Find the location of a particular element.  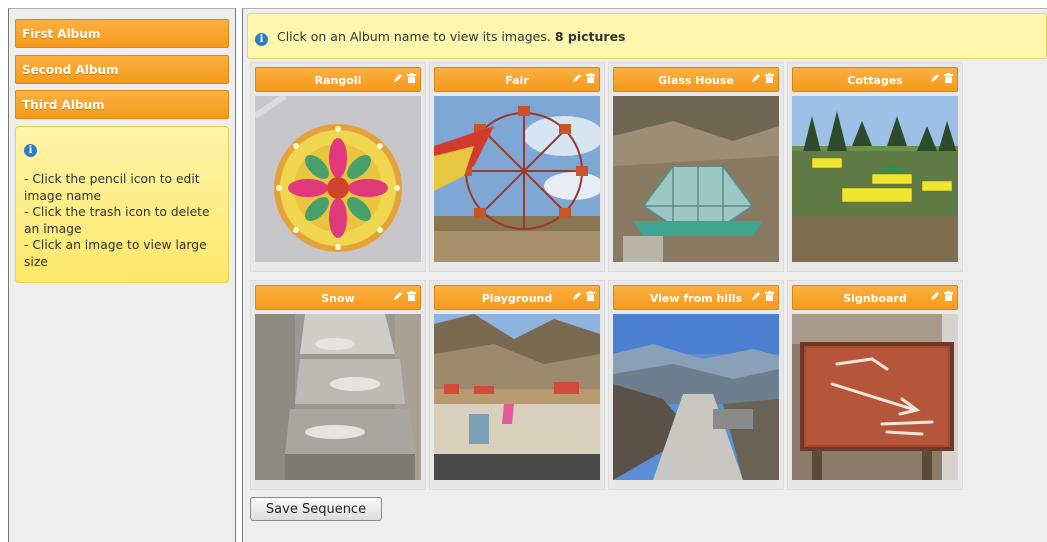

image-tile: Rangoli is located at coordinates (338, 167).